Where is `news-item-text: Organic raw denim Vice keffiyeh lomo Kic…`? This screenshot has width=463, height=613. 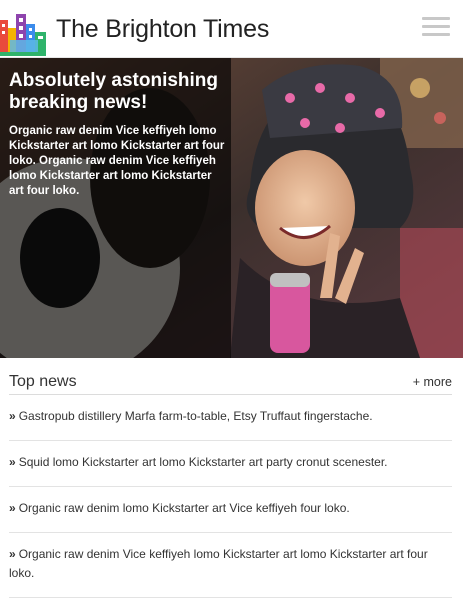 news-item-text: Organic raw denim Vice keffiyeh lomo Kic… is located at coordinates (218, 563).